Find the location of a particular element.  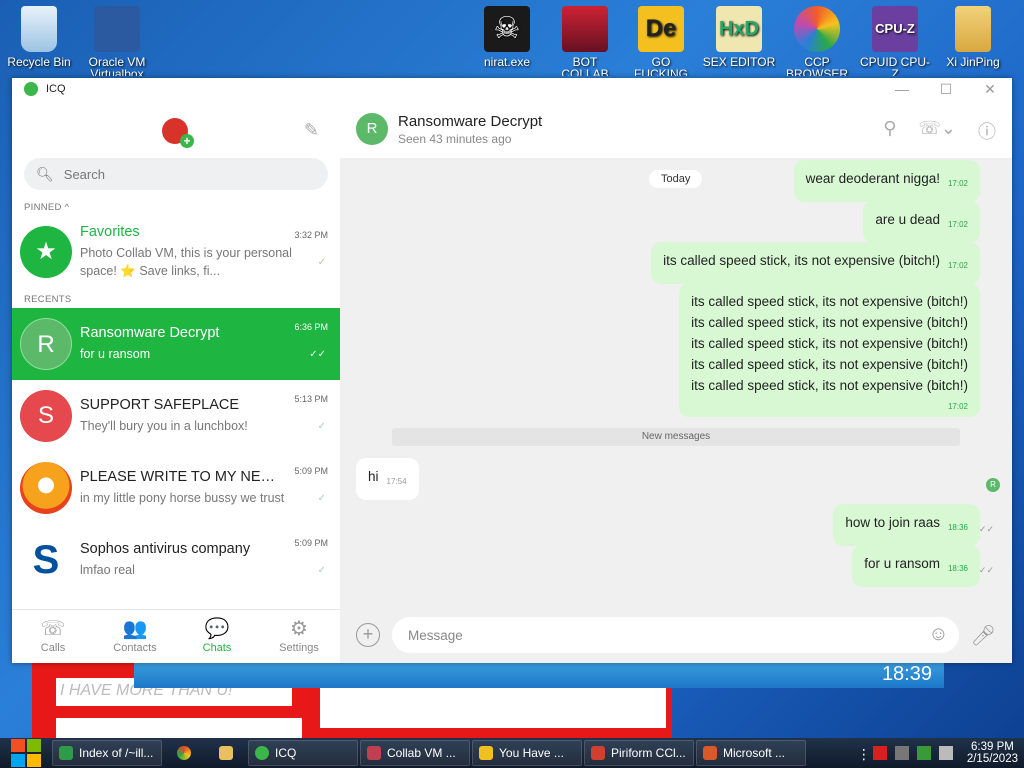

tab-chats: 💬 Chats is located at coordinates (217, 636).